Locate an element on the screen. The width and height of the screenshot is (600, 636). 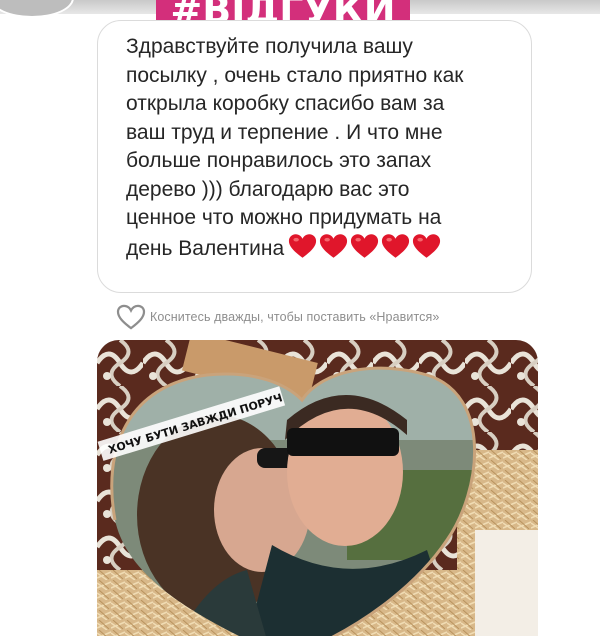
message-line: ваш труд и терпение . И что мне is located at coordinates (284, 132).